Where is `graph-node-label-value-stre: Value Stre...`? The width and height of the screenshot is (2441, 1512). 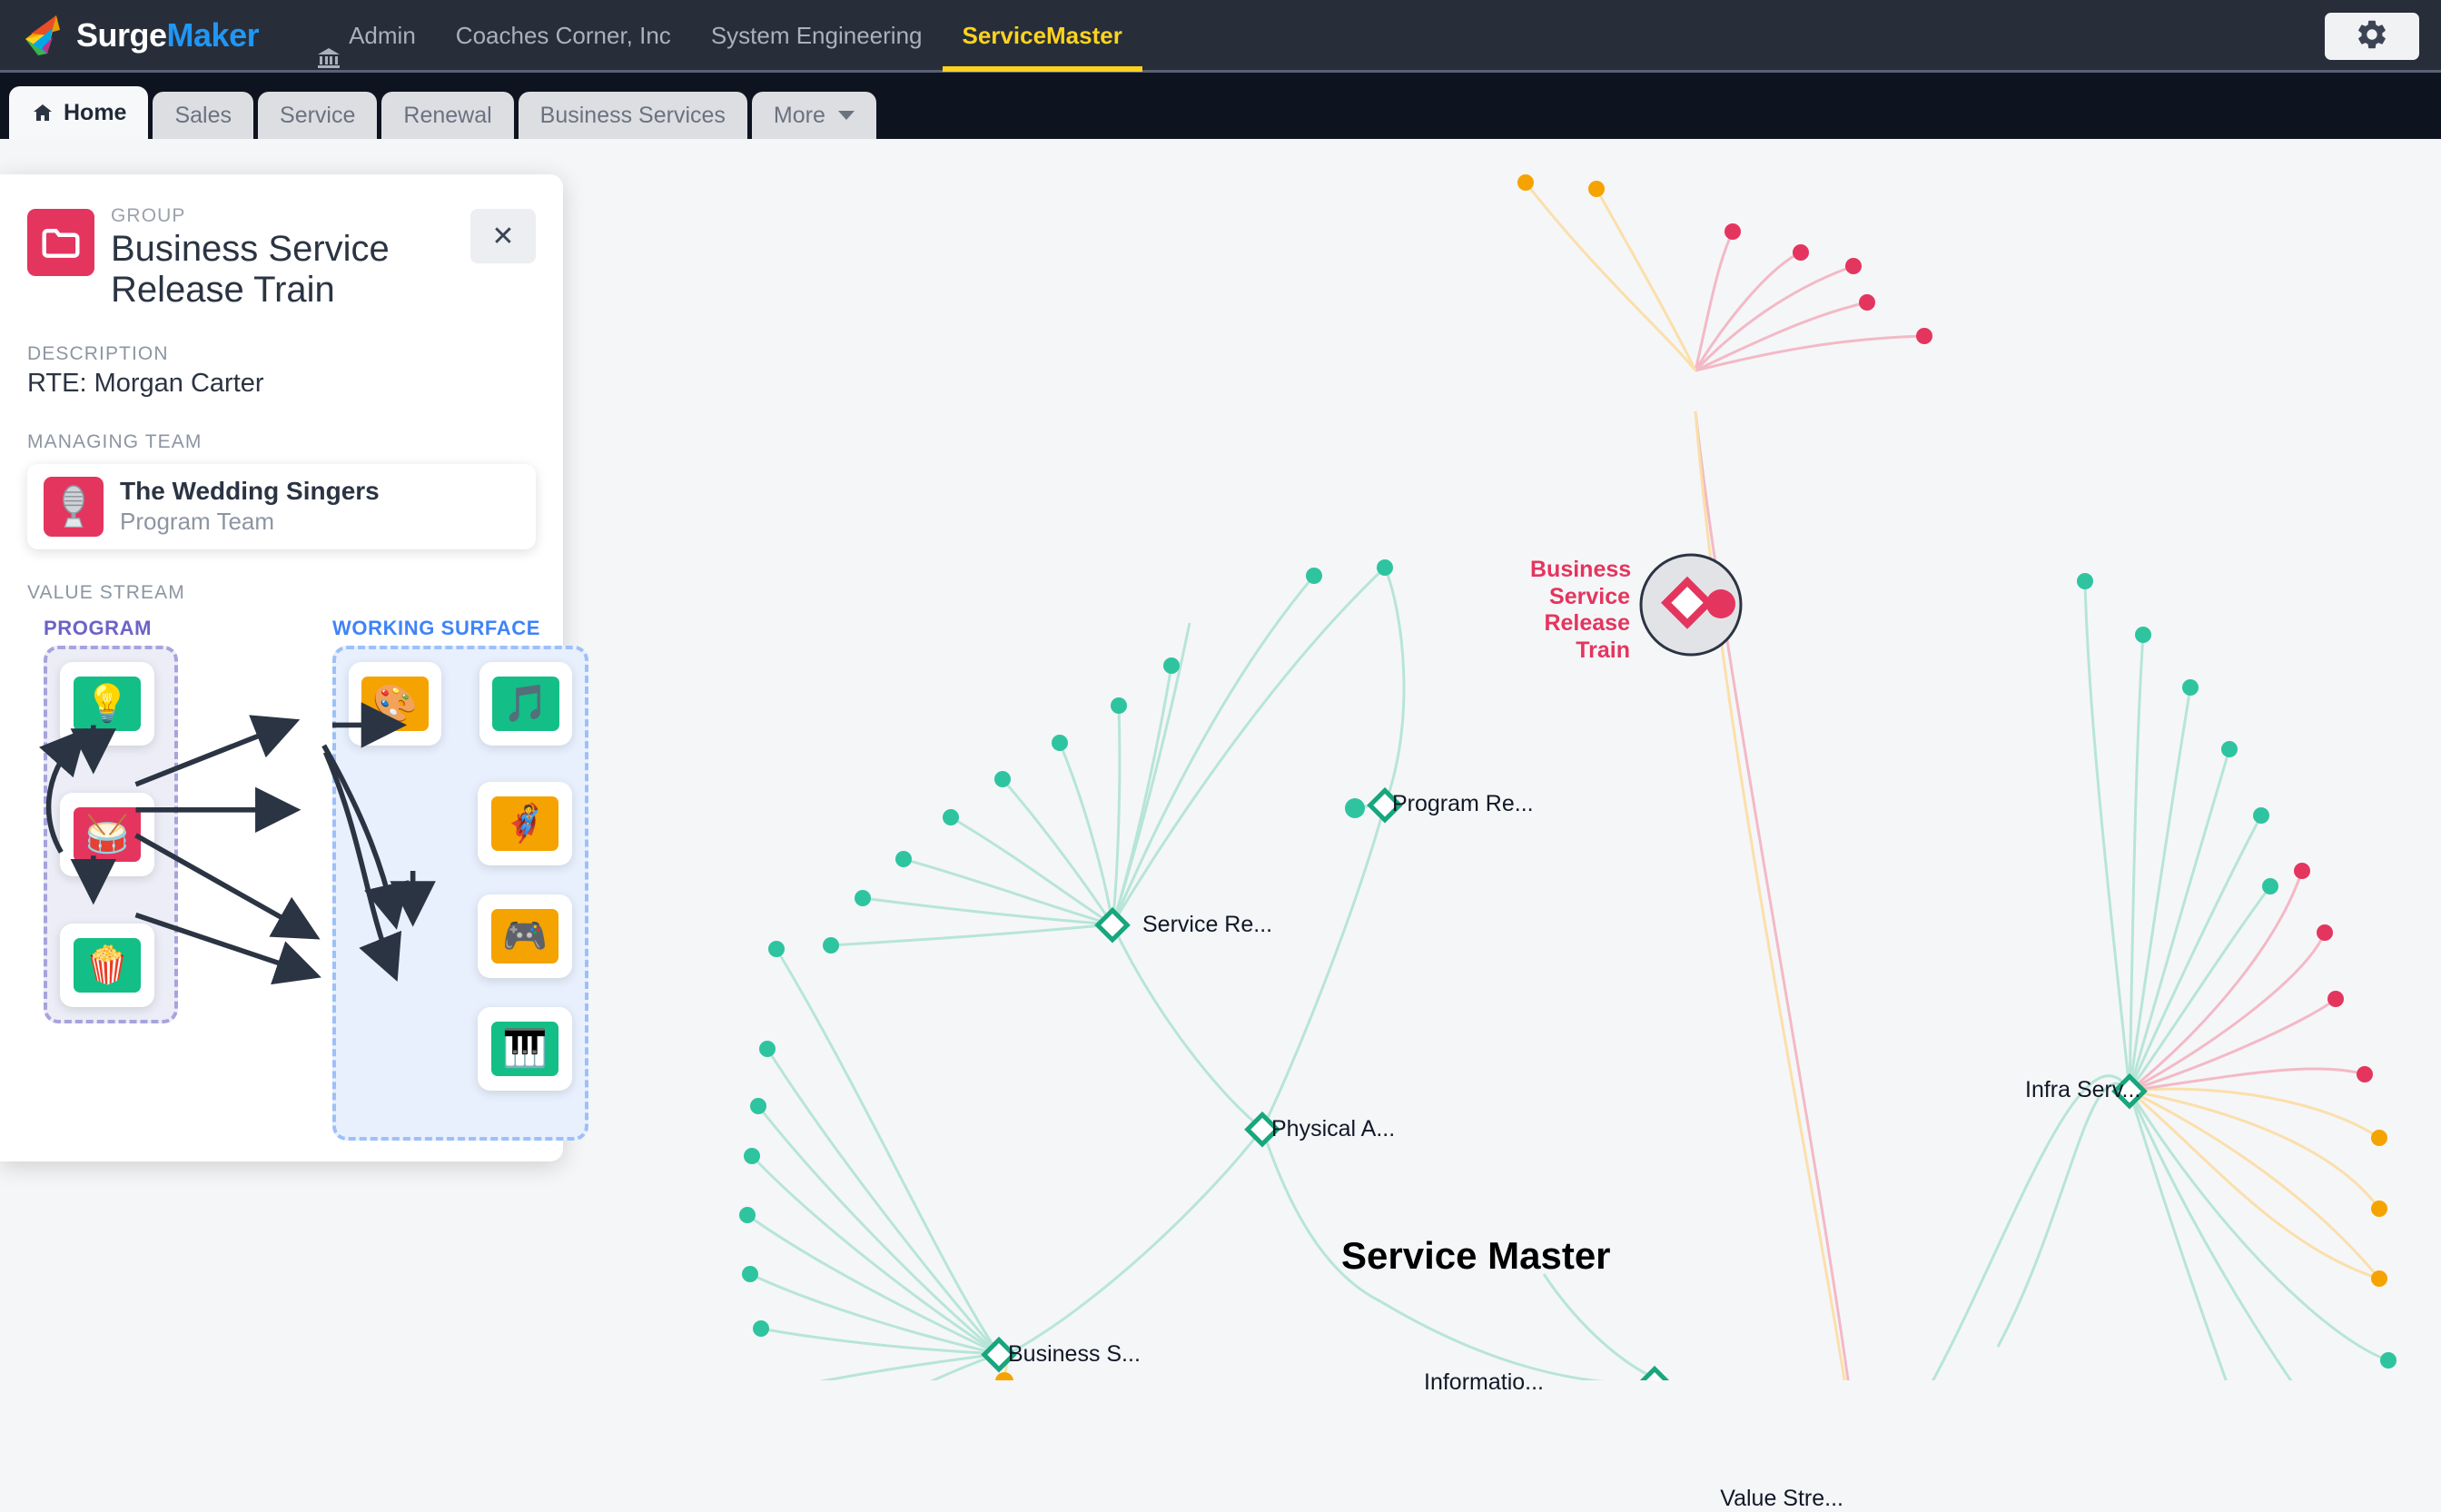
graph-node-label-value-stre: Value Stre... is located at coordinates (1782, 1499).